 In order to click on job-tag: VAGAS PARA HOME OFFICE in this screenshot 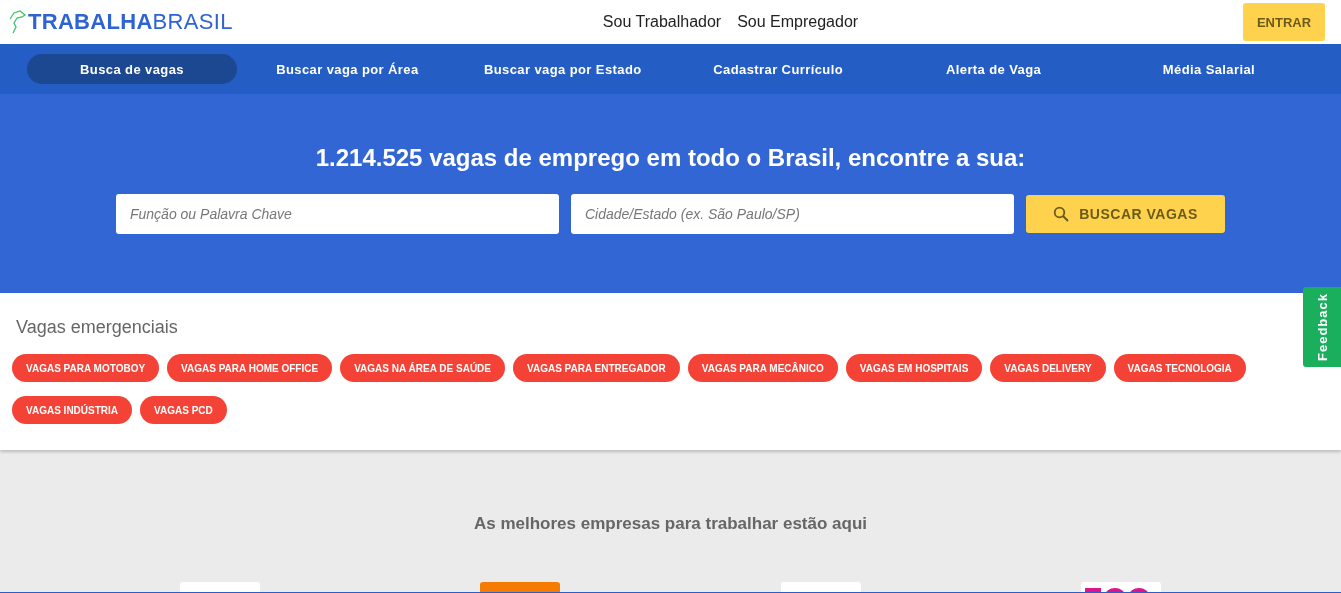, I will do `click(250, 368)`.